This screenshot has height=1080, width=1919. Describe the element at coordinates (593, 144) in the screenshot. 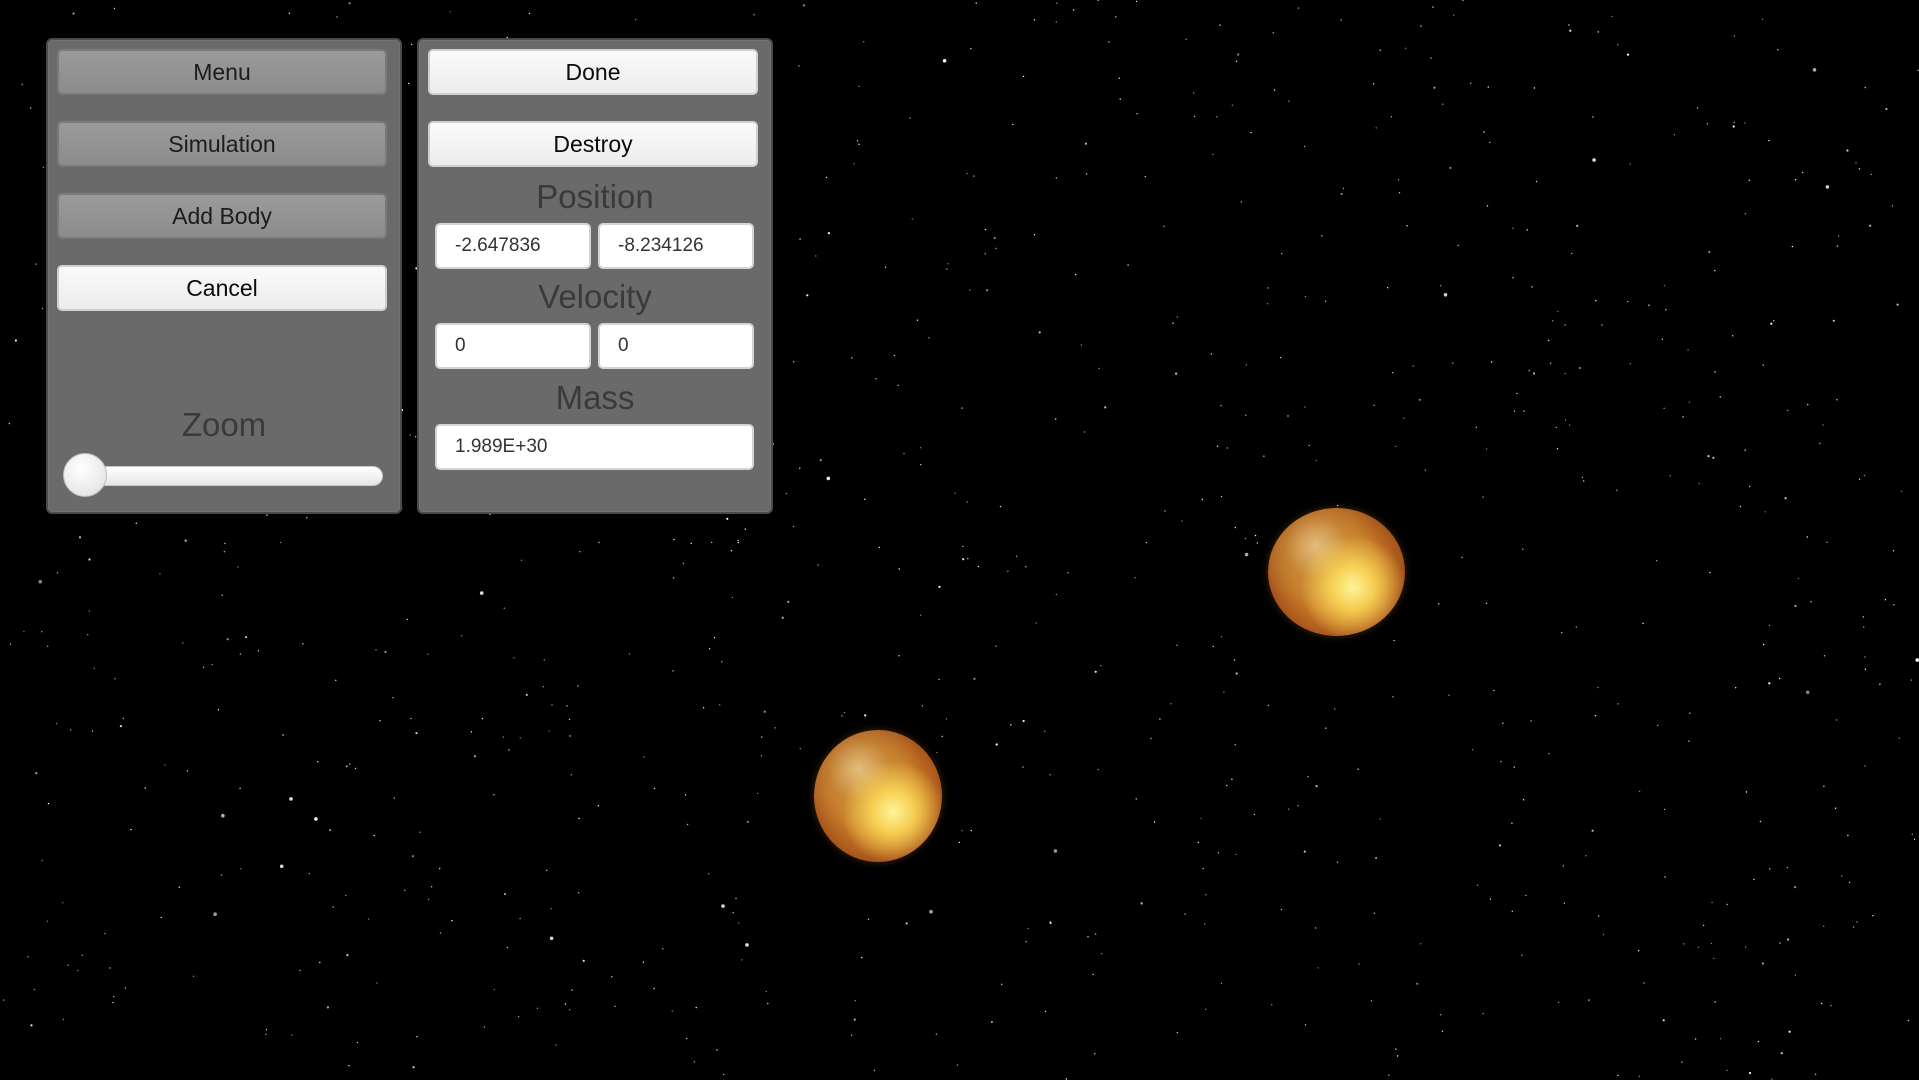

I see `destroy-button: Destroy` at that location.